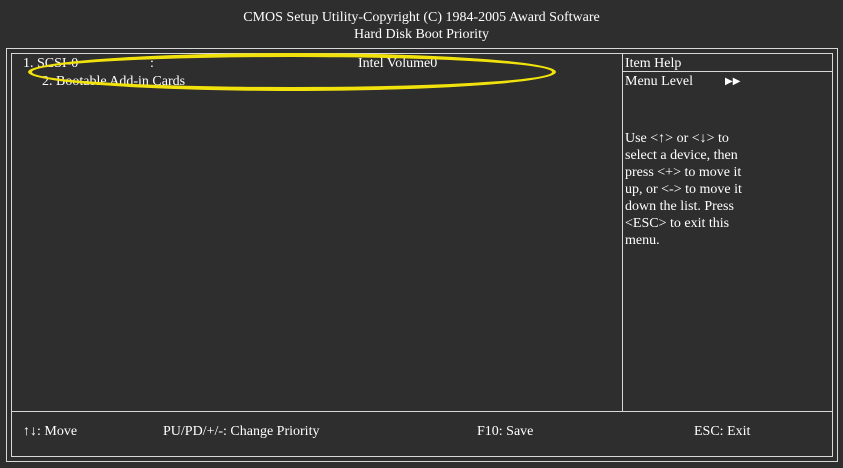 This screenshot has width=843, height=468. Describe the element at coordinates (679, 206) in the screenshot. I see `help-line: down the list. Press` at that location.